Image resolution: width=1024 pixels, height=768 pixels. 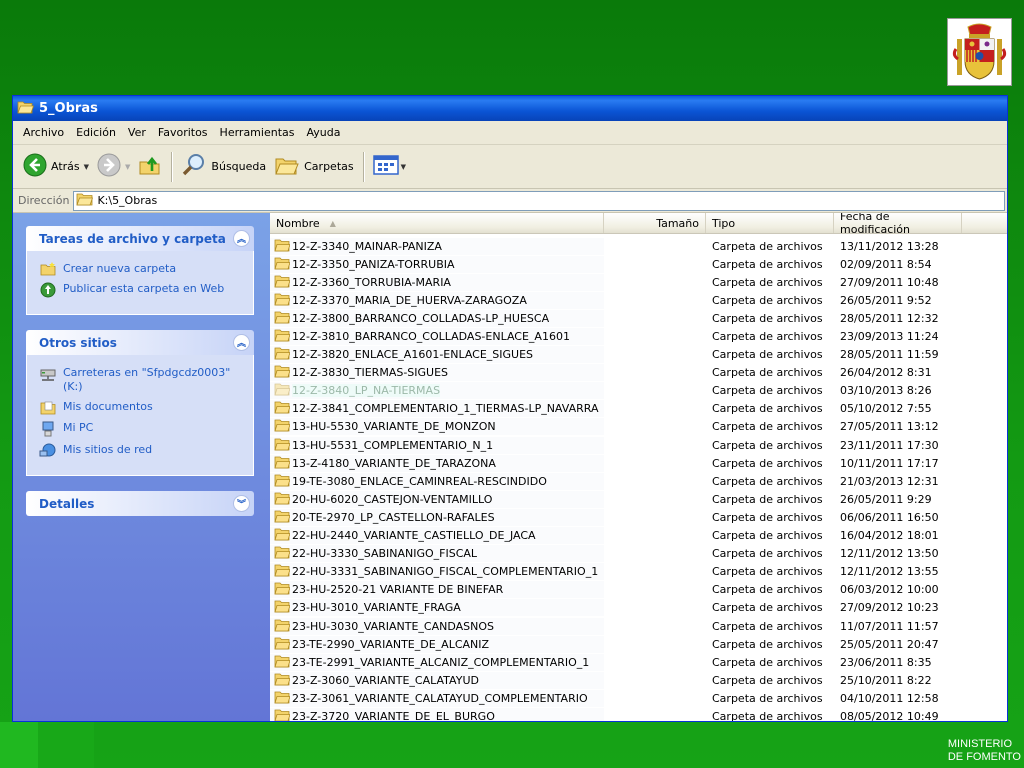 What do you see at coordinates (127, 167) in the screenshot?
I see `forward-dropdown-icon: ▼` at bounding box center [127, 167].